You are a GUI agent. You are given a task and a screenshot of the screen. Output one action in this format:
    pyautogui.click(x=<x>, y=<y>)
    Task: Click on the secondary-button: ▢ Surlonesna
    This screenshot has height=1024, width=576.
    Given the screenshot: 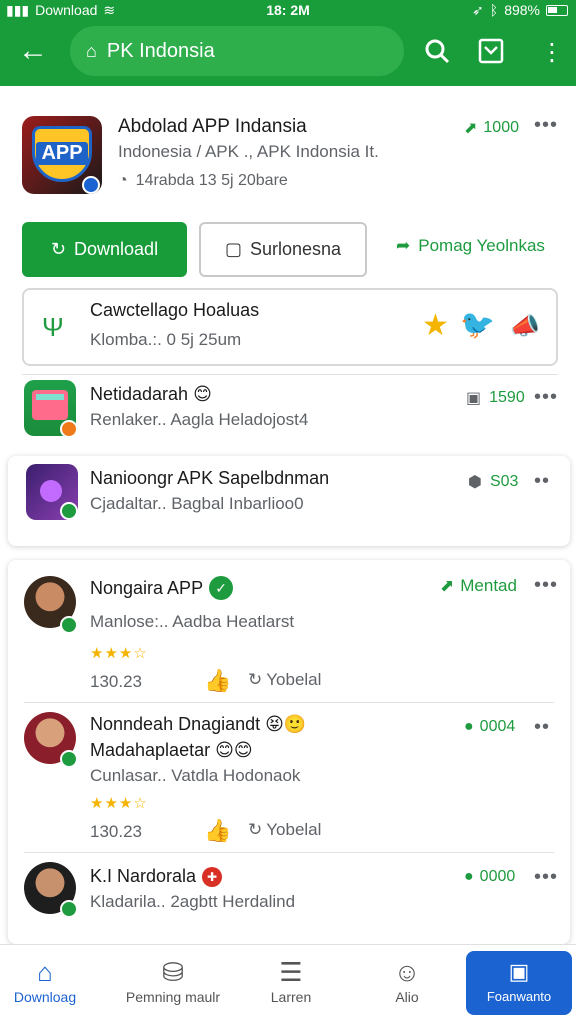 What is the action you would take?
    pyautogui.click(x=283, y=249)
    